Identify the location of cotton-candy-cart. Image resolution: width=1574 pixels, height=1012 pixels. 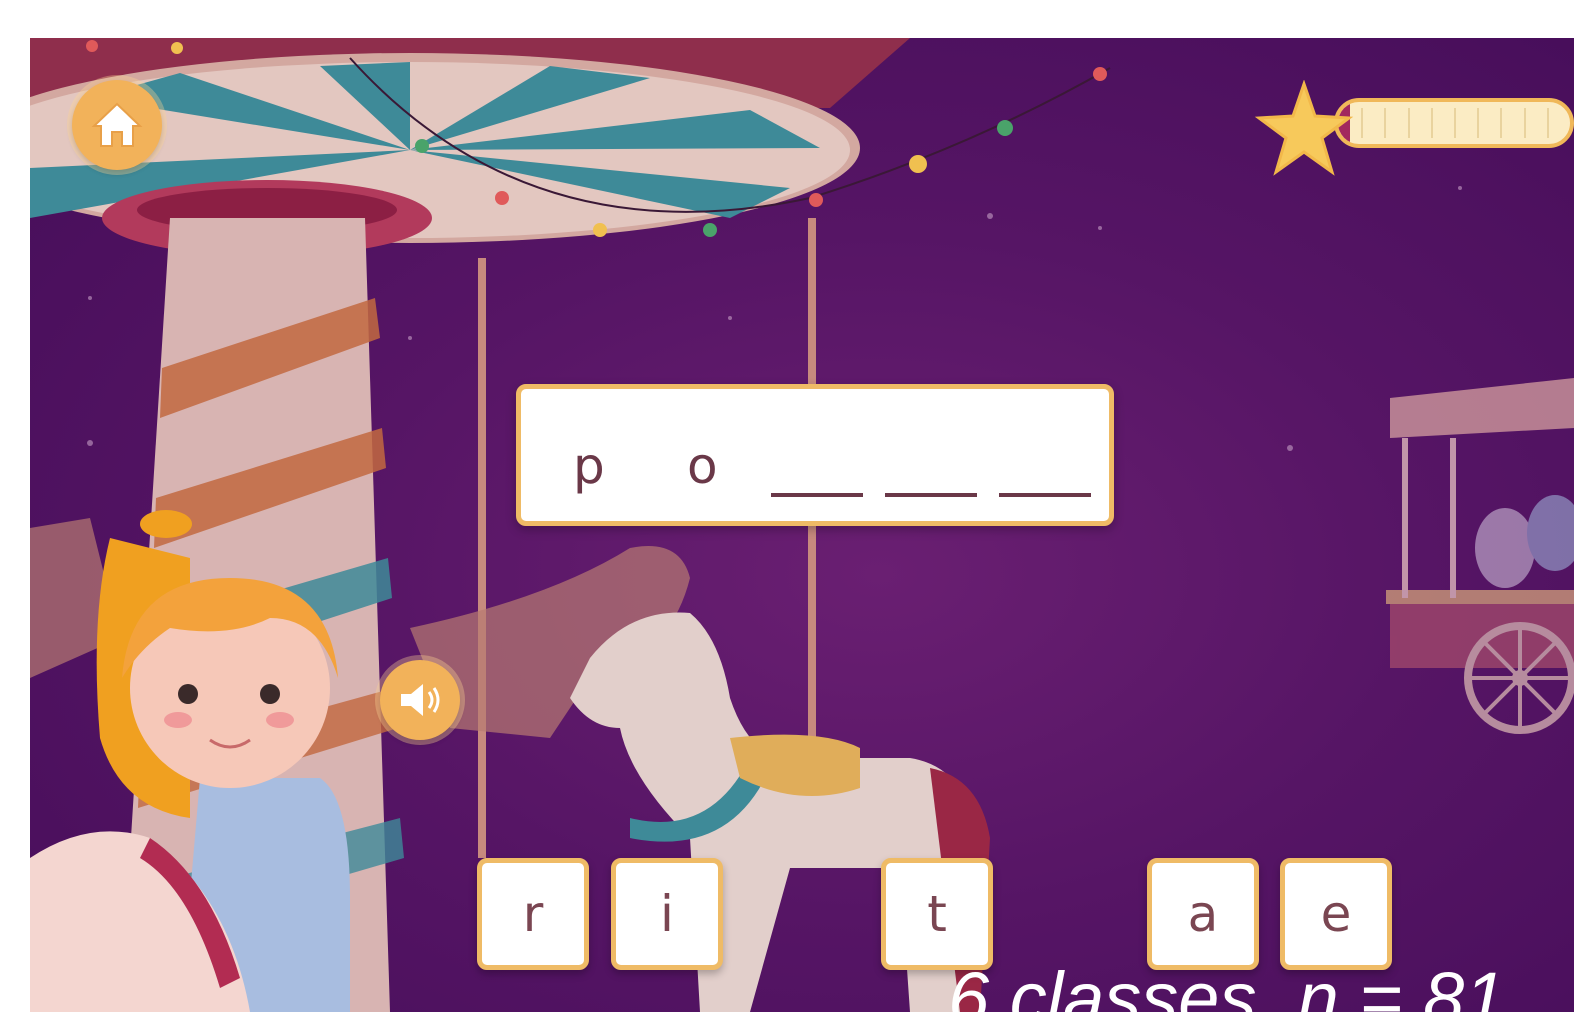
(1480, 556).